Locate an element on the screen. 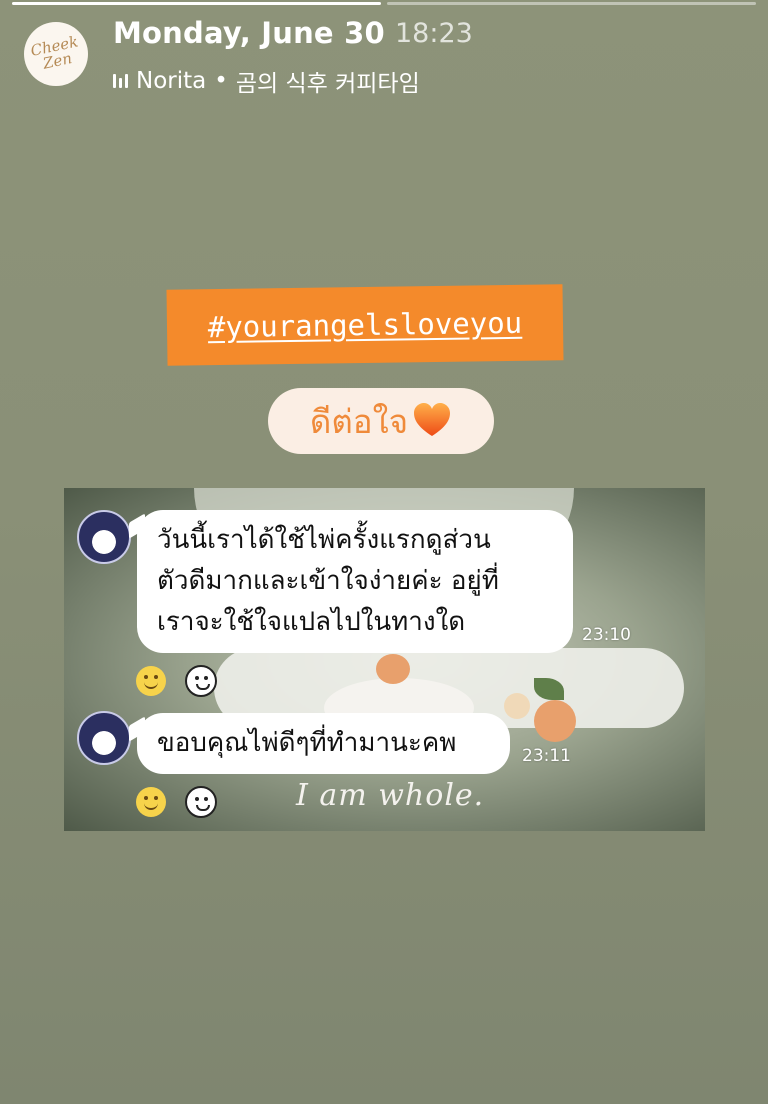 The height and width of the screenshot is (1104, 768). music-song: 곰의 식후 커피타임 is located at coordinates (327, 84).